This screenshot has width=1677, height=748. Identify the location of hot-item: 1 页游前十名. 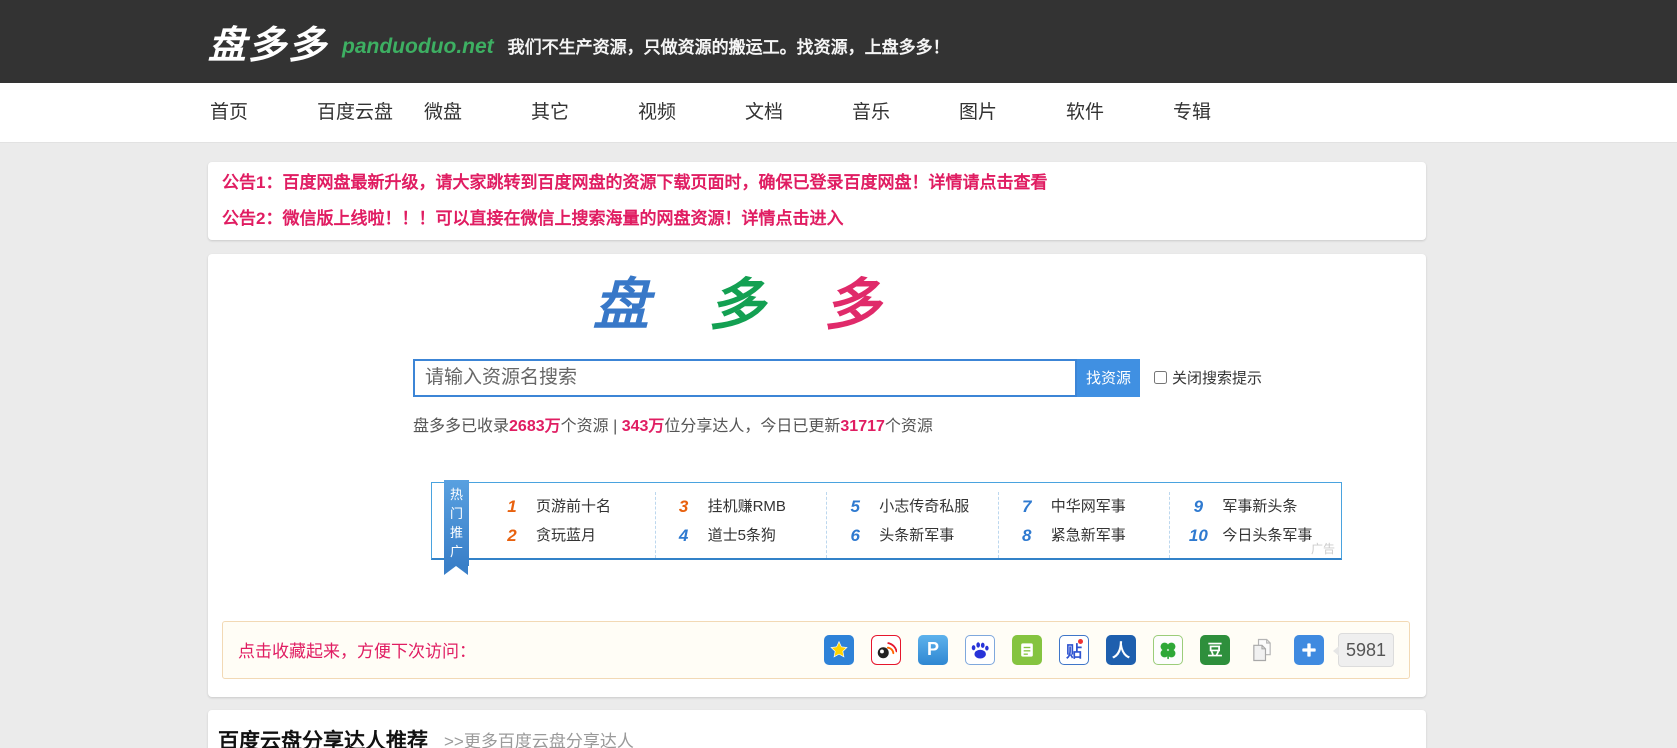
(569, 506).